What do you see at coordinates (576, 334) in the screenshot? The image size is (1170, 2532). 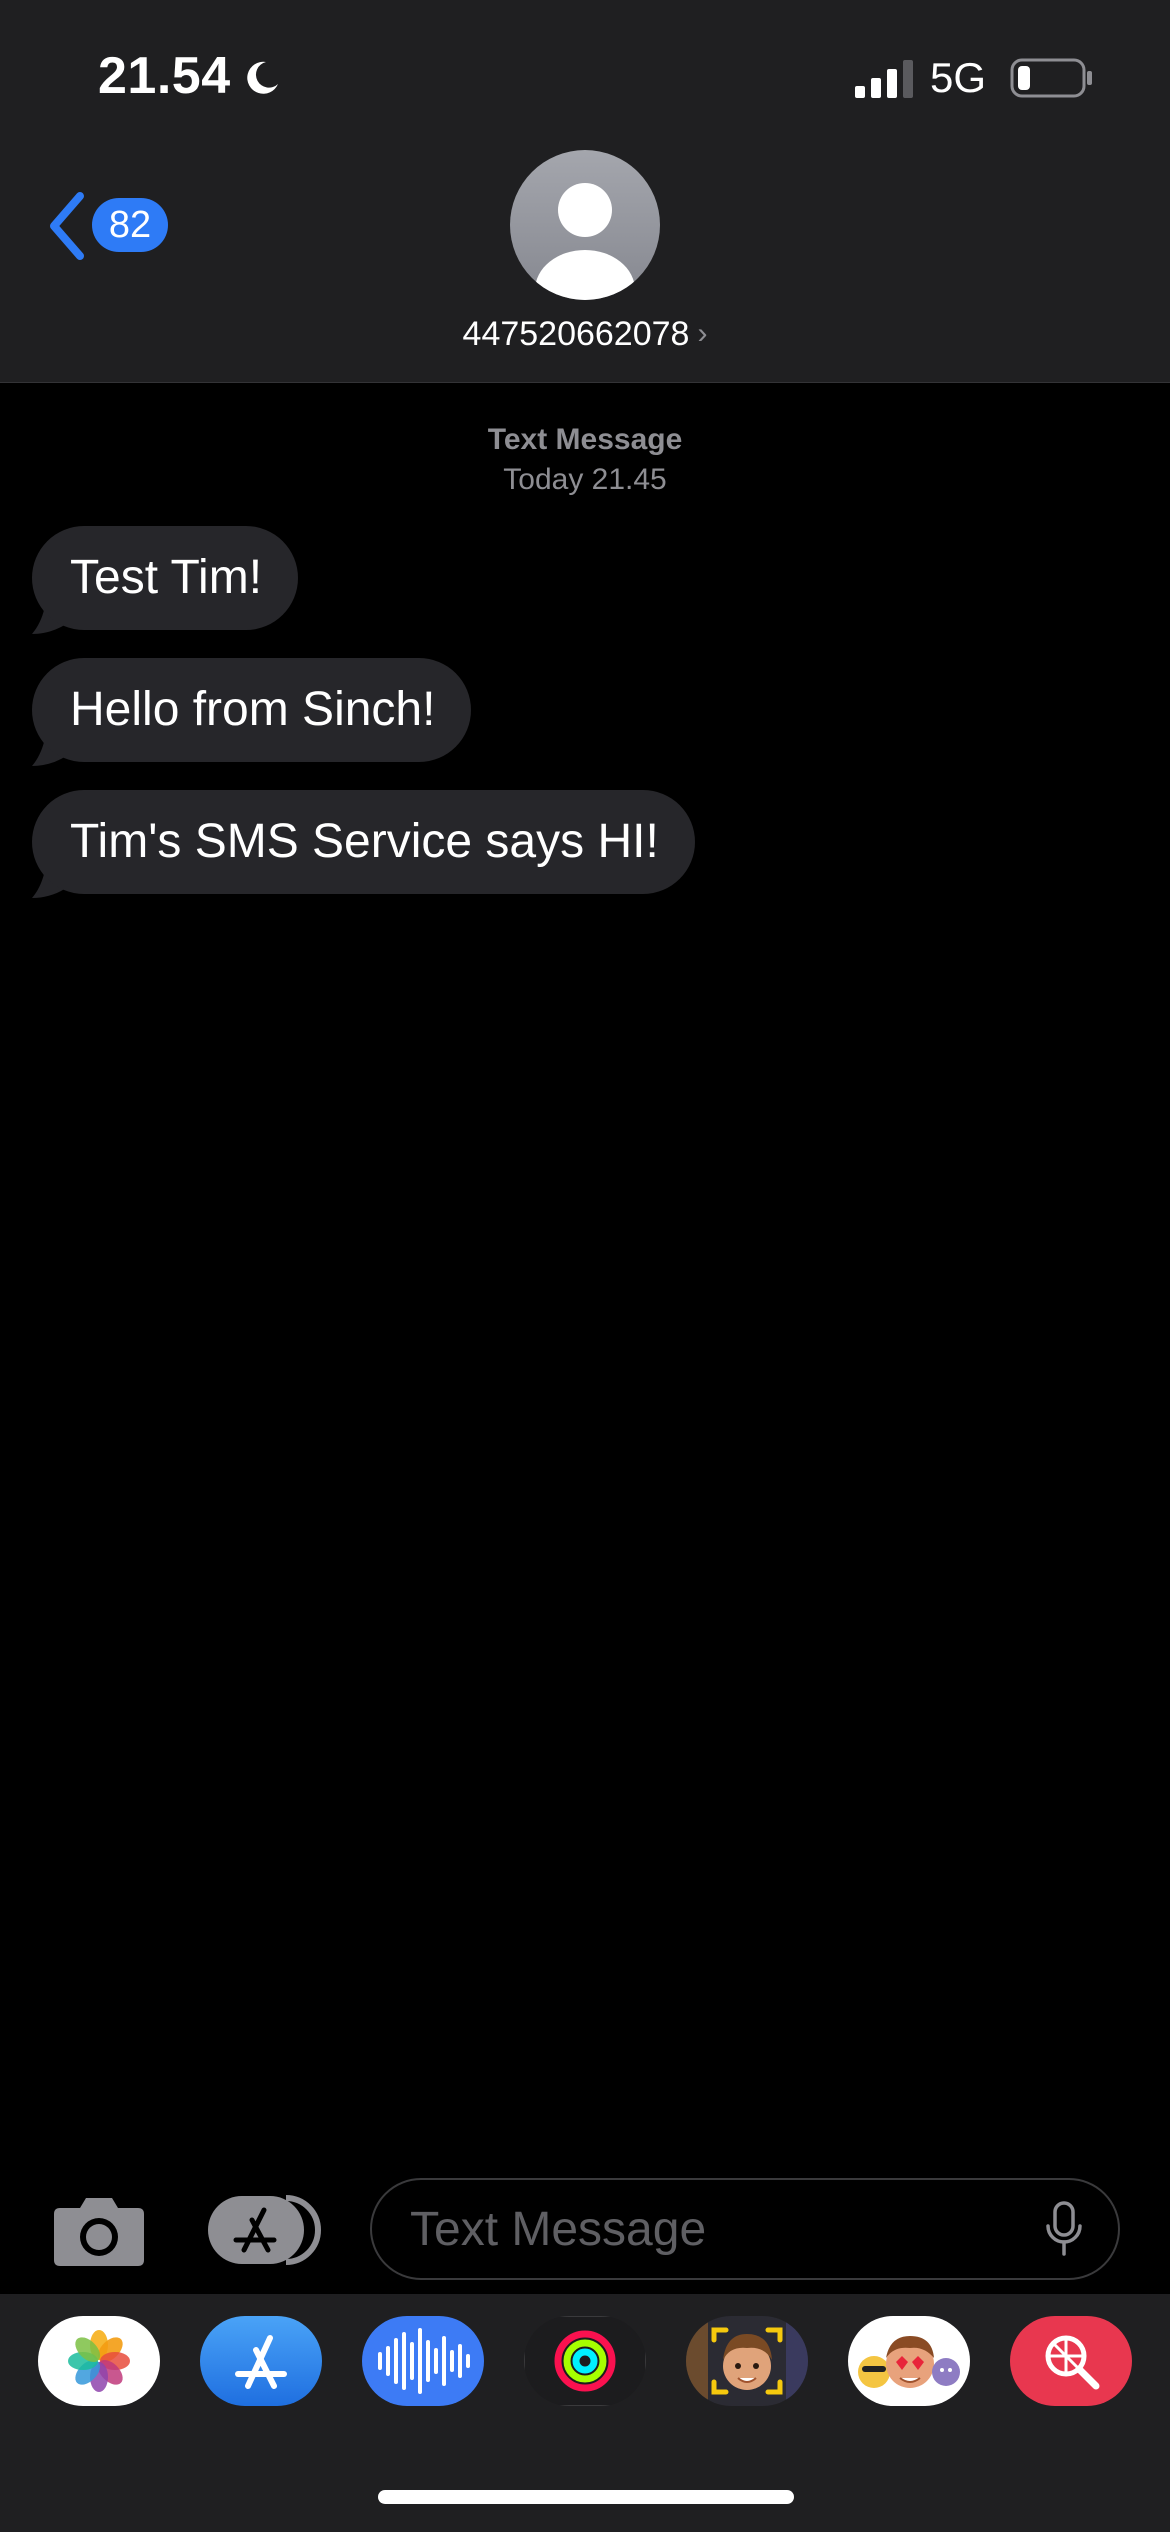 I see `contact-number: 447520662078` at bounding box center [576, 334].